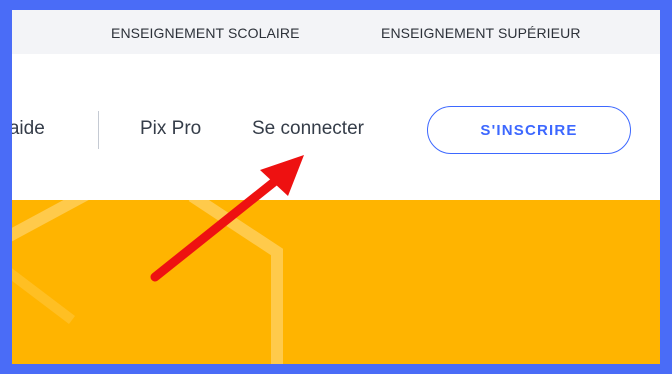 The image size is (672, 374). I want to click on red-arrow-icon, so click(227, 218).